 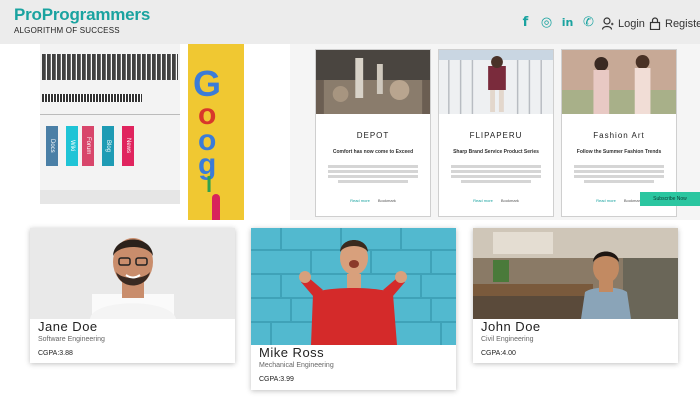 I want to click on promo-subline, so click(x=92, y=98).